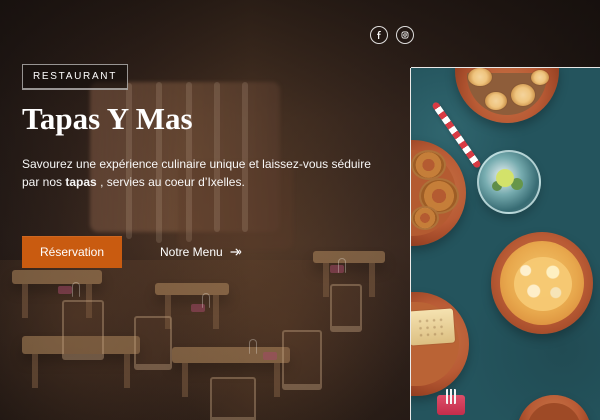 The image size is (600, 420). Describe the element at coordinates (543, 284) in the screenshot. I see `patatas-bravas` at that location.